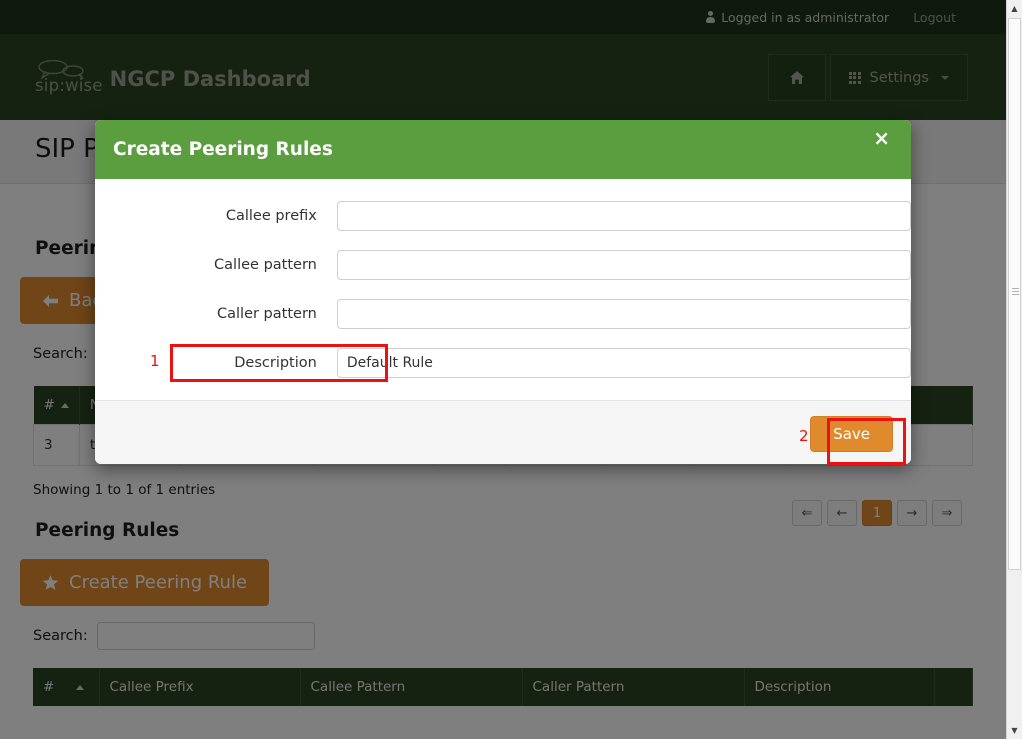 This screenshot has width=1022, height=739. What do you see at coordinates (881, 138) in the screenshot?
I see `close-icon: ×` at bounding box center [881, 138].